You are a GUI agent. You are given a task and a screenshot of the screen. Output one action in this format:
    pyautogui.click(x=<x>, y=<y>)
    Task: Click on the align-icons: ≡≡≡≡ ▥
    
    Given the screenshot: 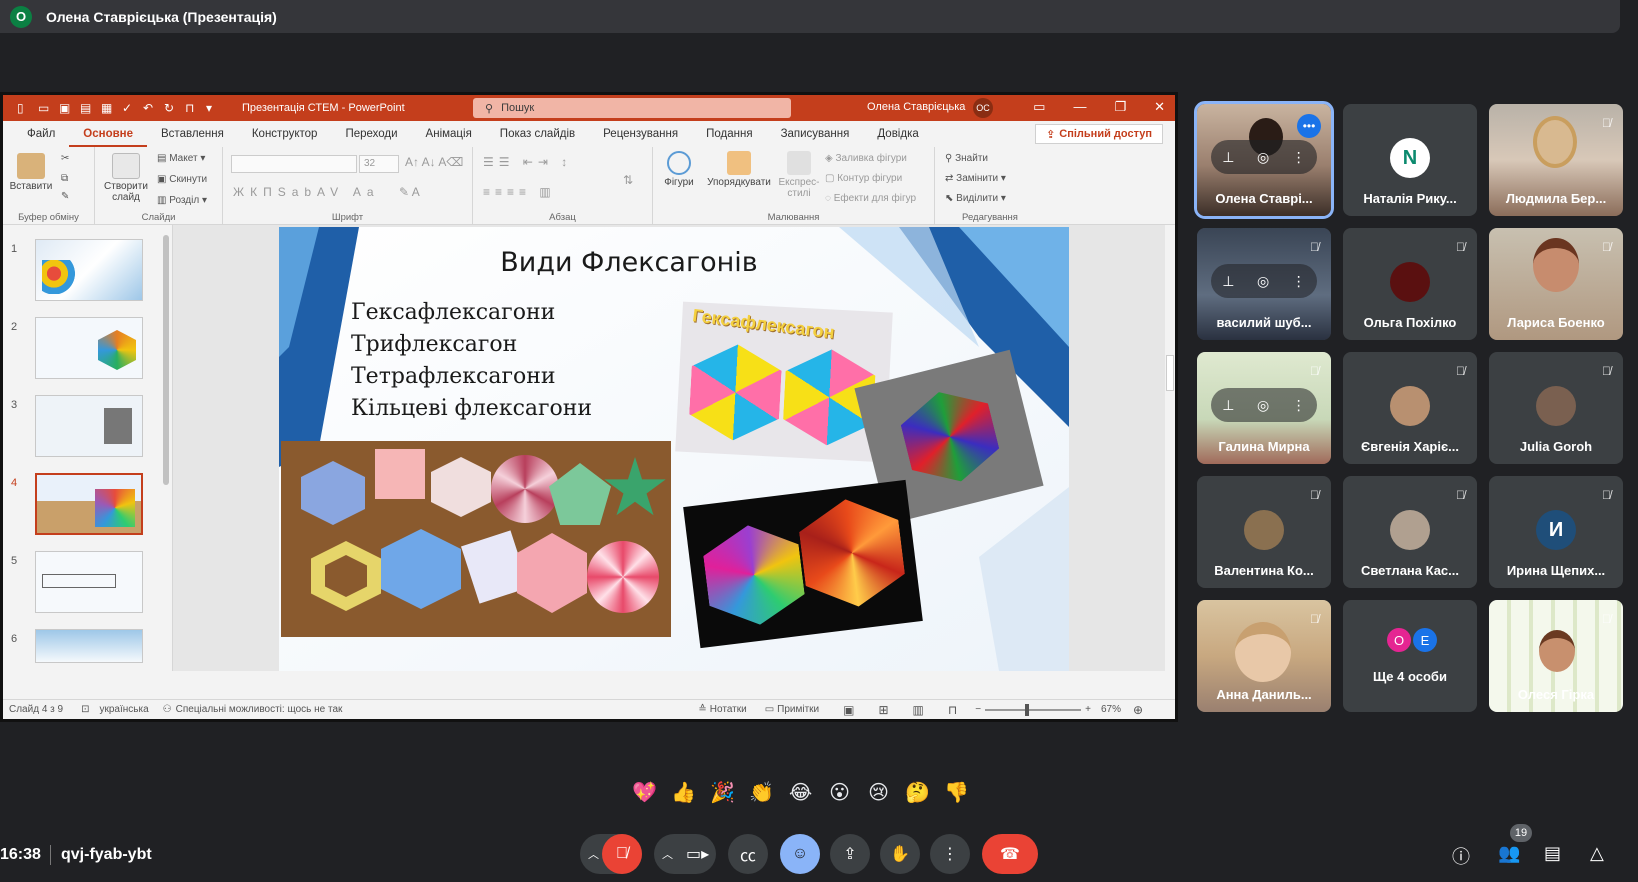 What is the action you would take?
    pyautogui.click(x=519, y=192)
    